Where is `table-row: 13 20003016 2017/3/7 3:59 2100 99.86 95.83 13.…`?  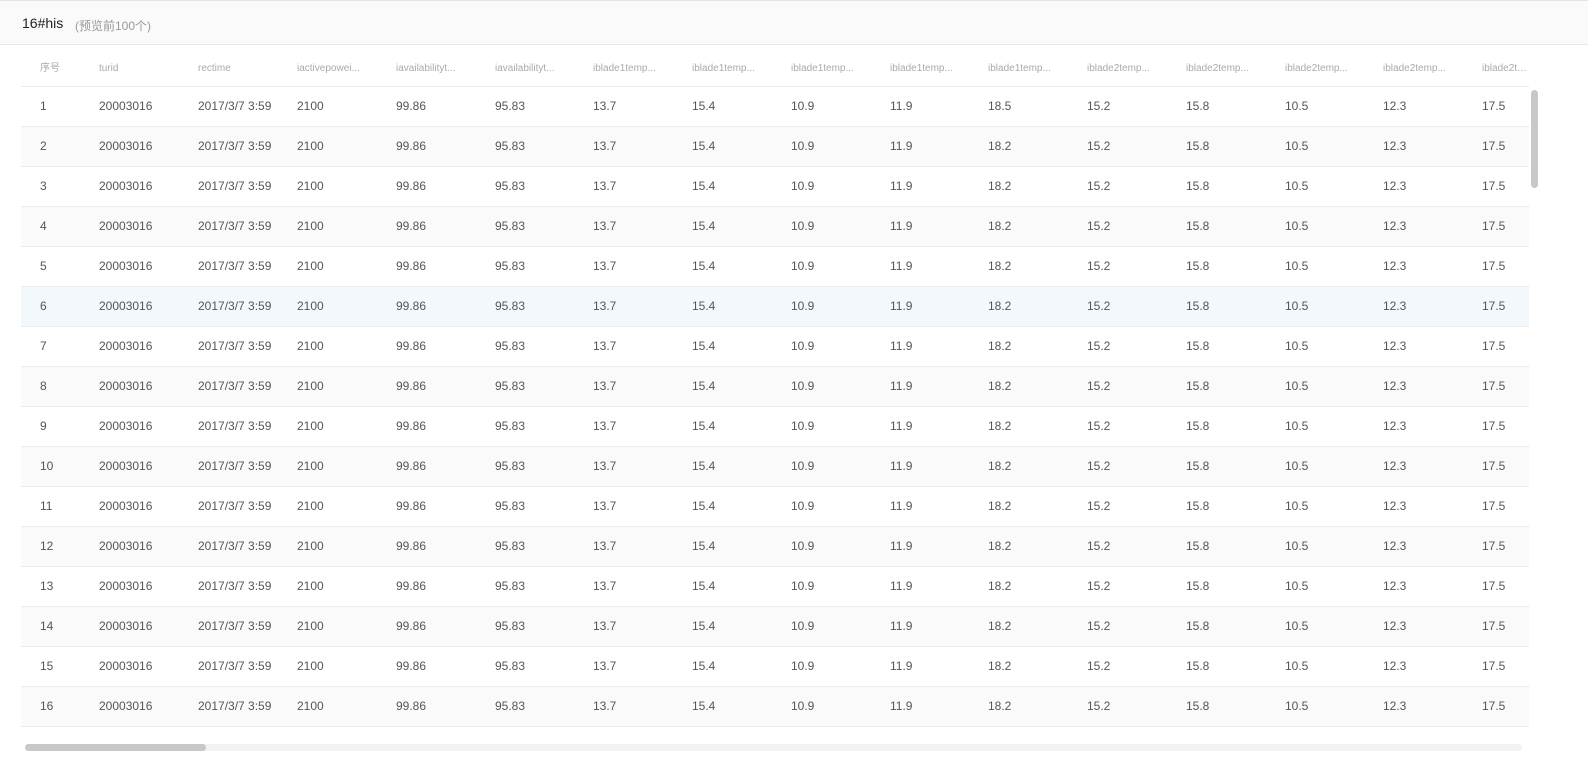 table-row: 13 20003016 2017/3/7 3:59 2100 99.86 95.83 13.… is located at coordinates (775, 587).